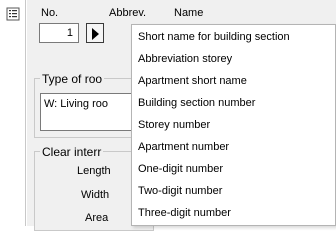 The image size is (336, 240). I want to click on left-toolbar-strip, so click(13, 113).